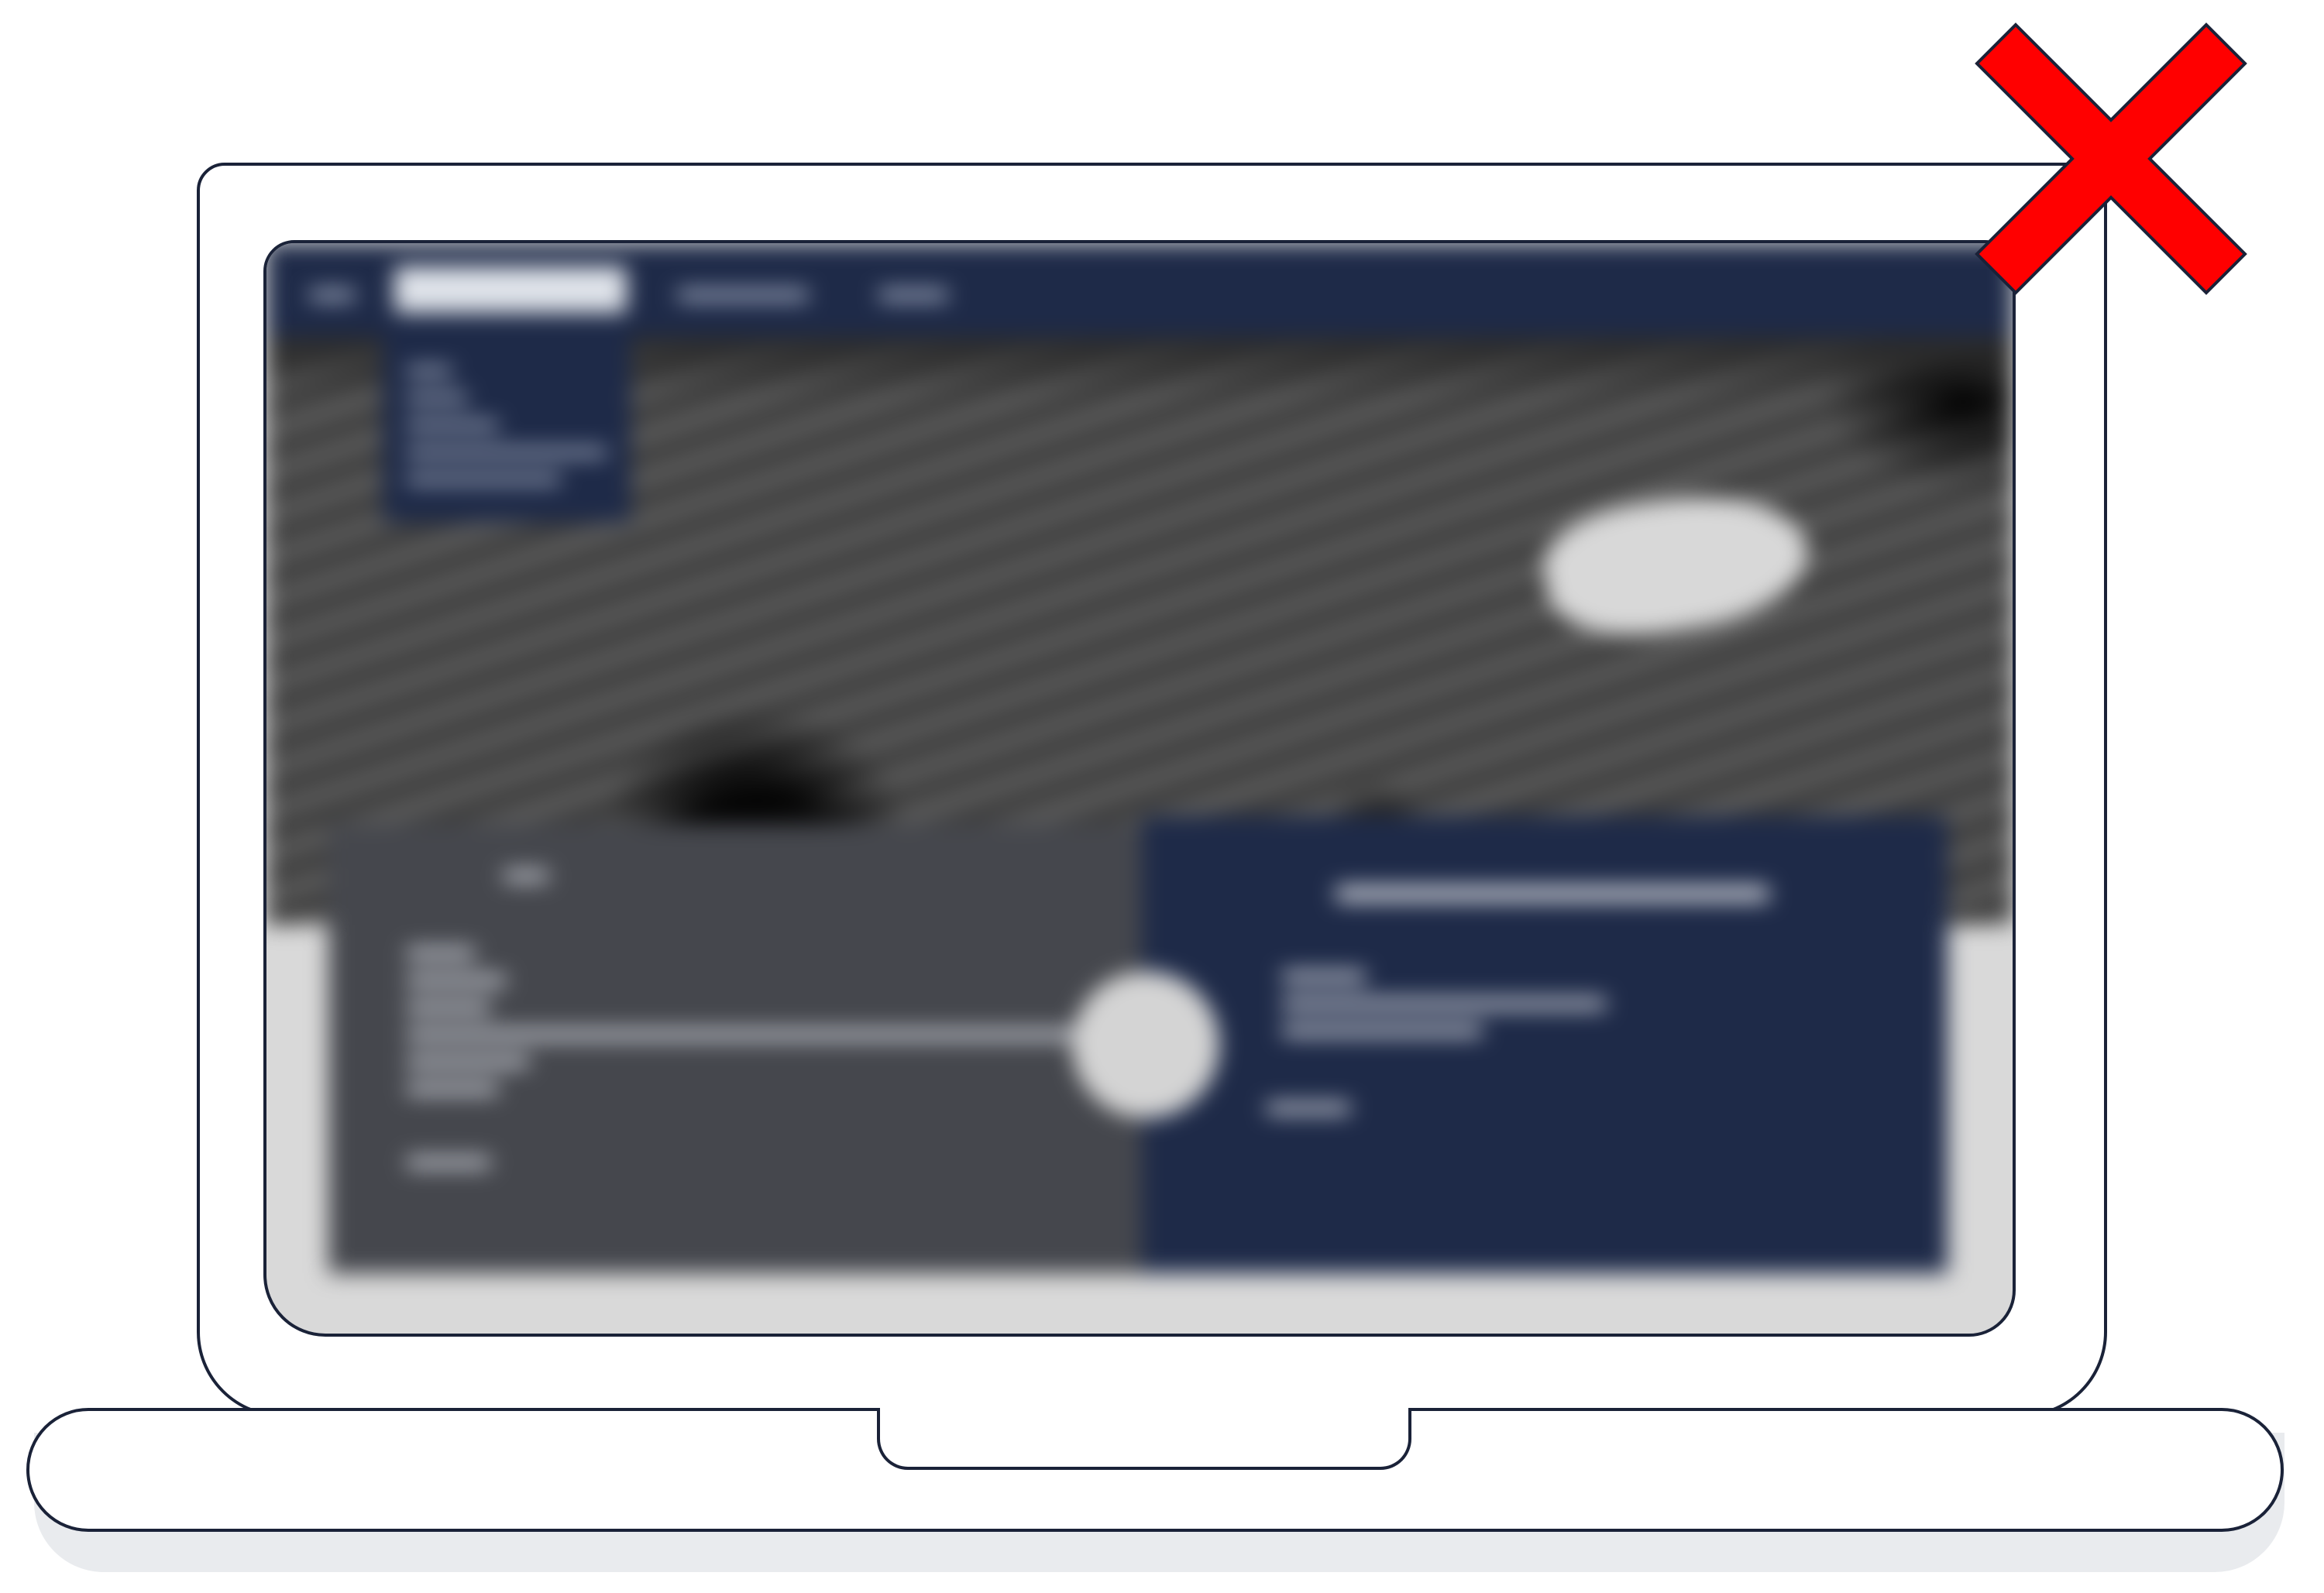  I want to click on dropdown-menu, so click(507, 429).